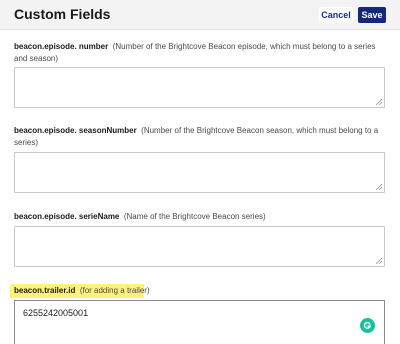 The image size is (400, 344). I want to click on header-bar: Custom Fields Cancel Save, so click(200, 15).